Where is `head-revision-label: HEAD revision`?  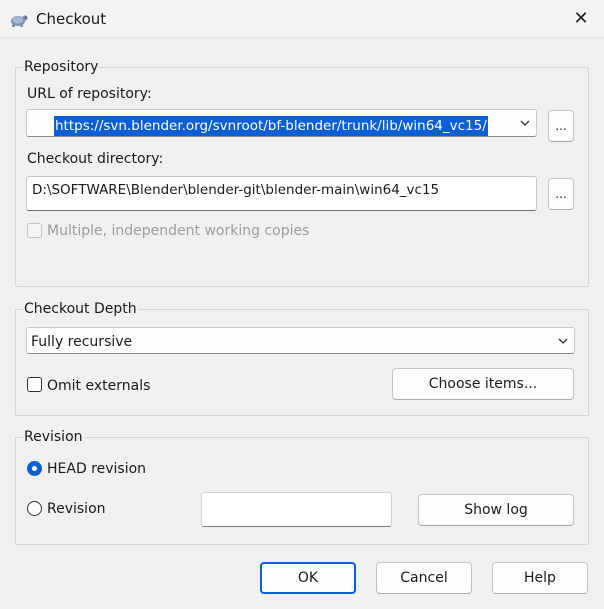 head-revision-label: HEAD revision is located at coordinates (97, 469).